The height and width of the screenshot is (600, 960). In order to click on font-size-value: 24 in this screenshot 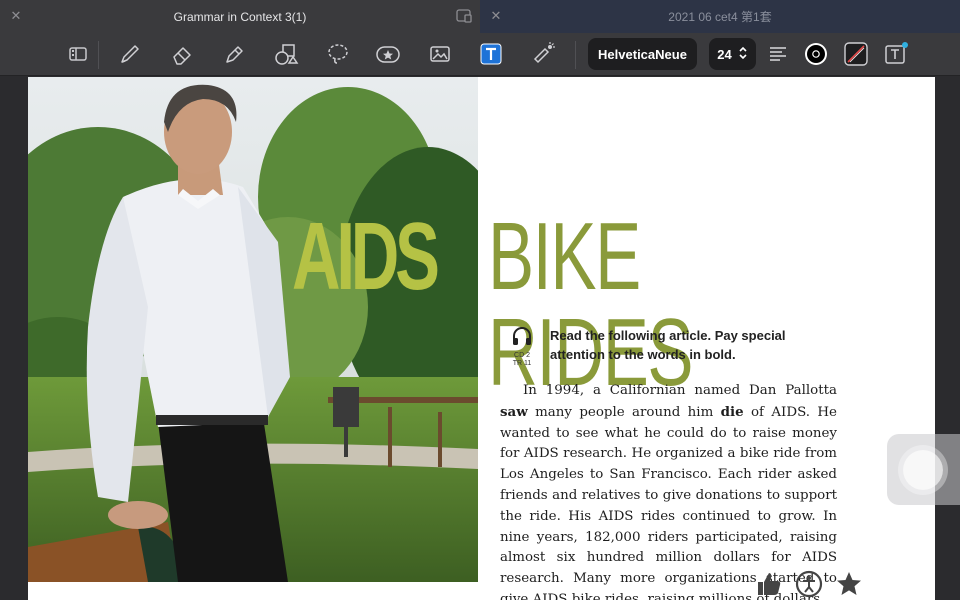, I will do `click(724, 54)`.